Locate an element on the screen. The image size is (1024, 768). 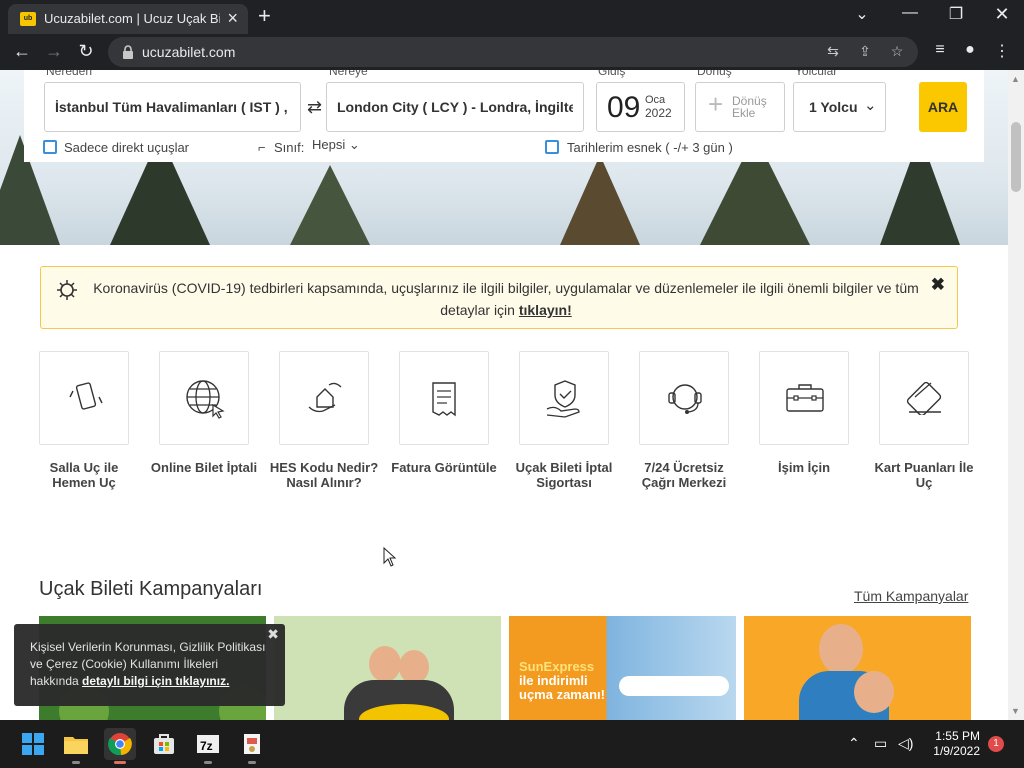
covid-link: tıklayın! is located at coordinates (545, 310).